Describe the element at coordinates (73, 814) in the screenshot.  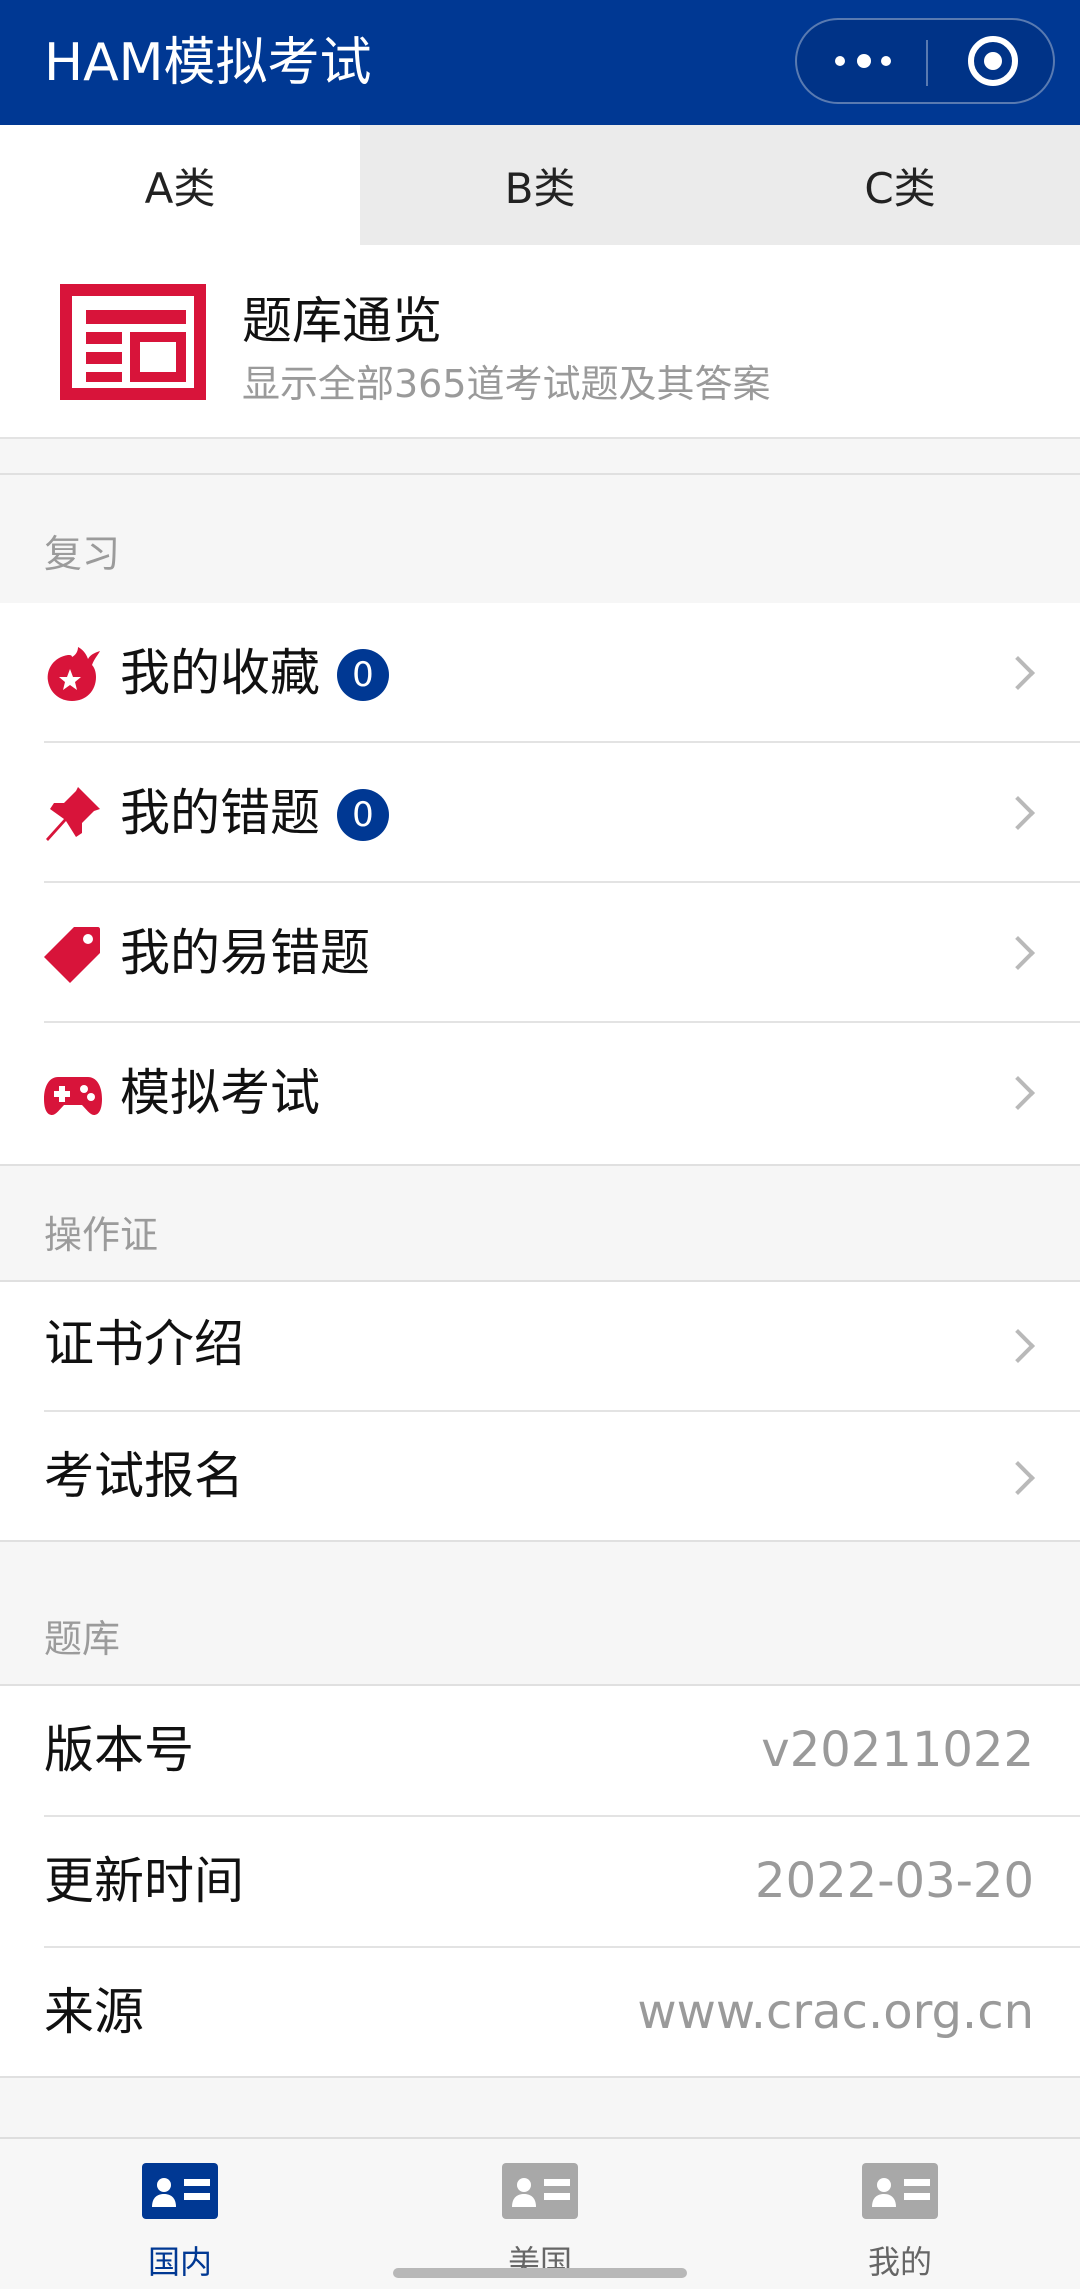
I see `pin-icon` at that location.